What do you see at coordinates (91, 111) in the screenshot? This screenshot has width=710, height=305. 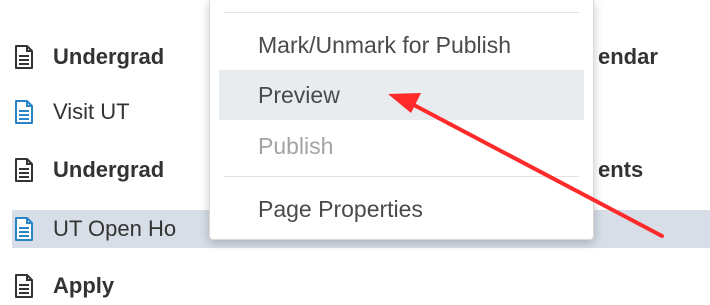 I see `page-item-label: Visit UT` at bounding box center [91, 111].